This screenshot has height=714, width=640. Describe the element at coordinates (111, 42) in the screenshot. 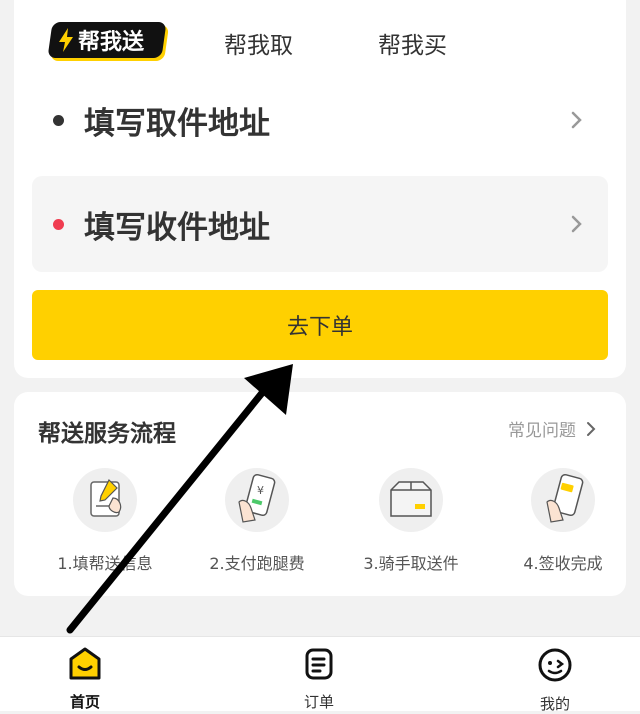

I see `tab-help-send-label: 帮我送` at that location.